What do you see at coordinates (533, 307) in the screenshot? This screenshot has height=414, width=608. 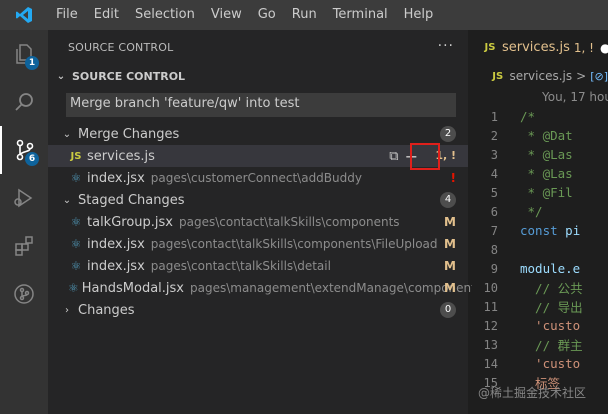 I see `code-line: 11 // 导出` at bounding box center [533, 307].